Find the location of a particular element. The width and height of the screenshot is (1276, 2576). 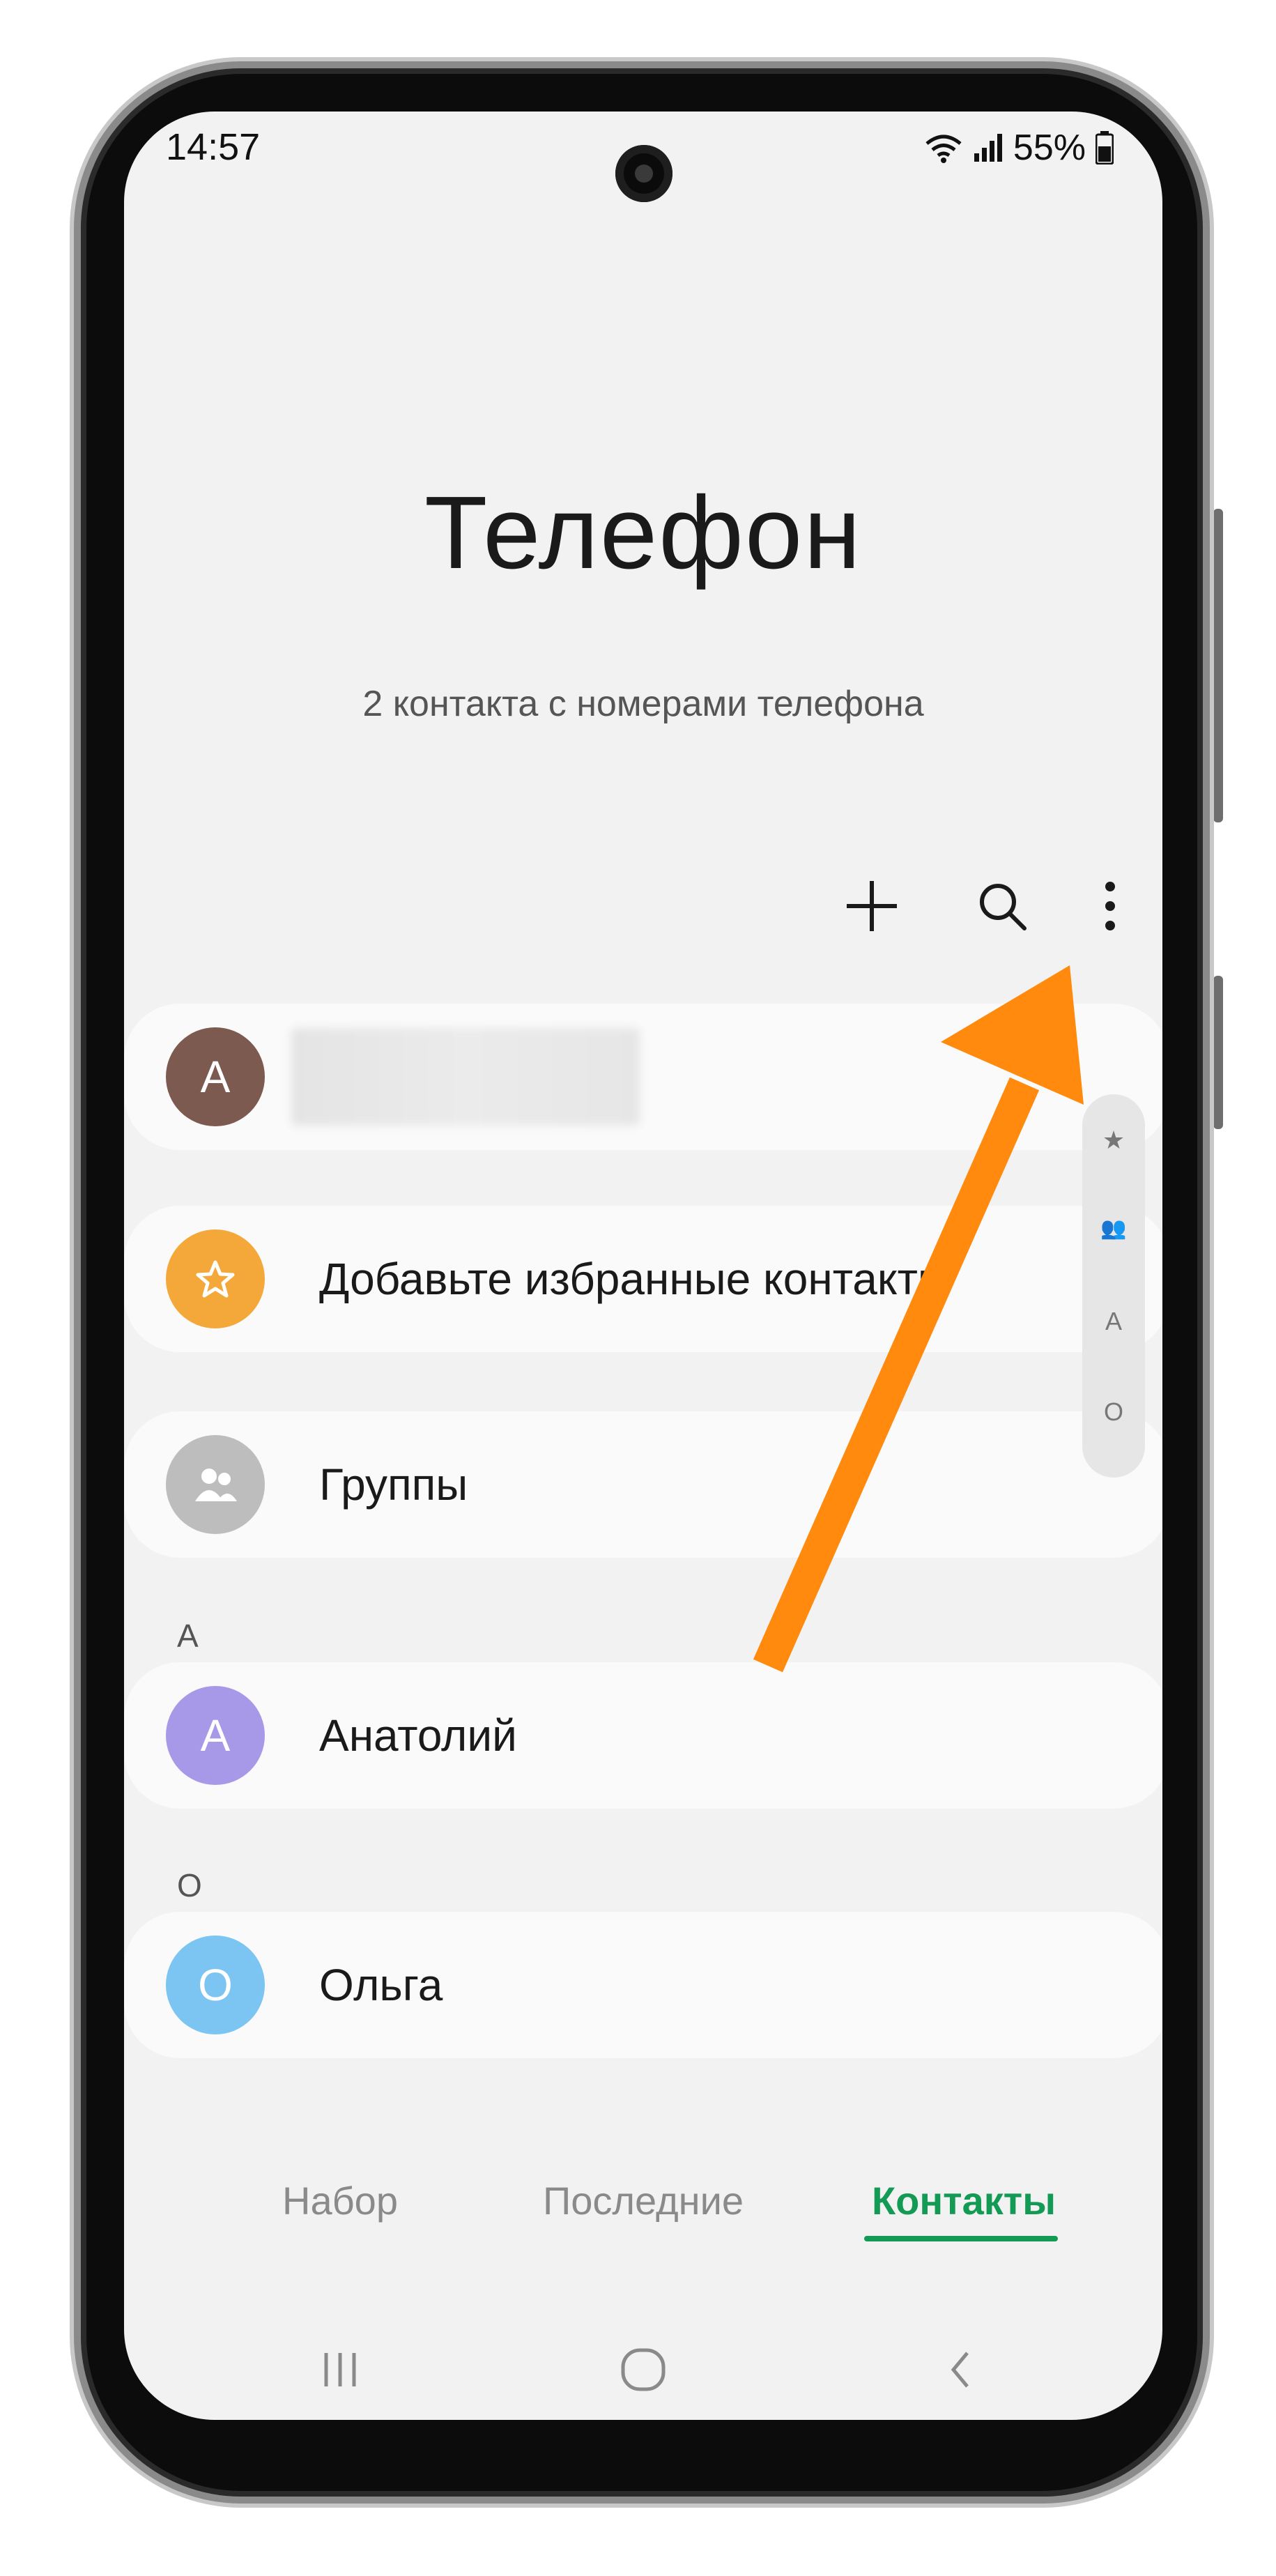

back-button is located at coordinates (960, 2369).